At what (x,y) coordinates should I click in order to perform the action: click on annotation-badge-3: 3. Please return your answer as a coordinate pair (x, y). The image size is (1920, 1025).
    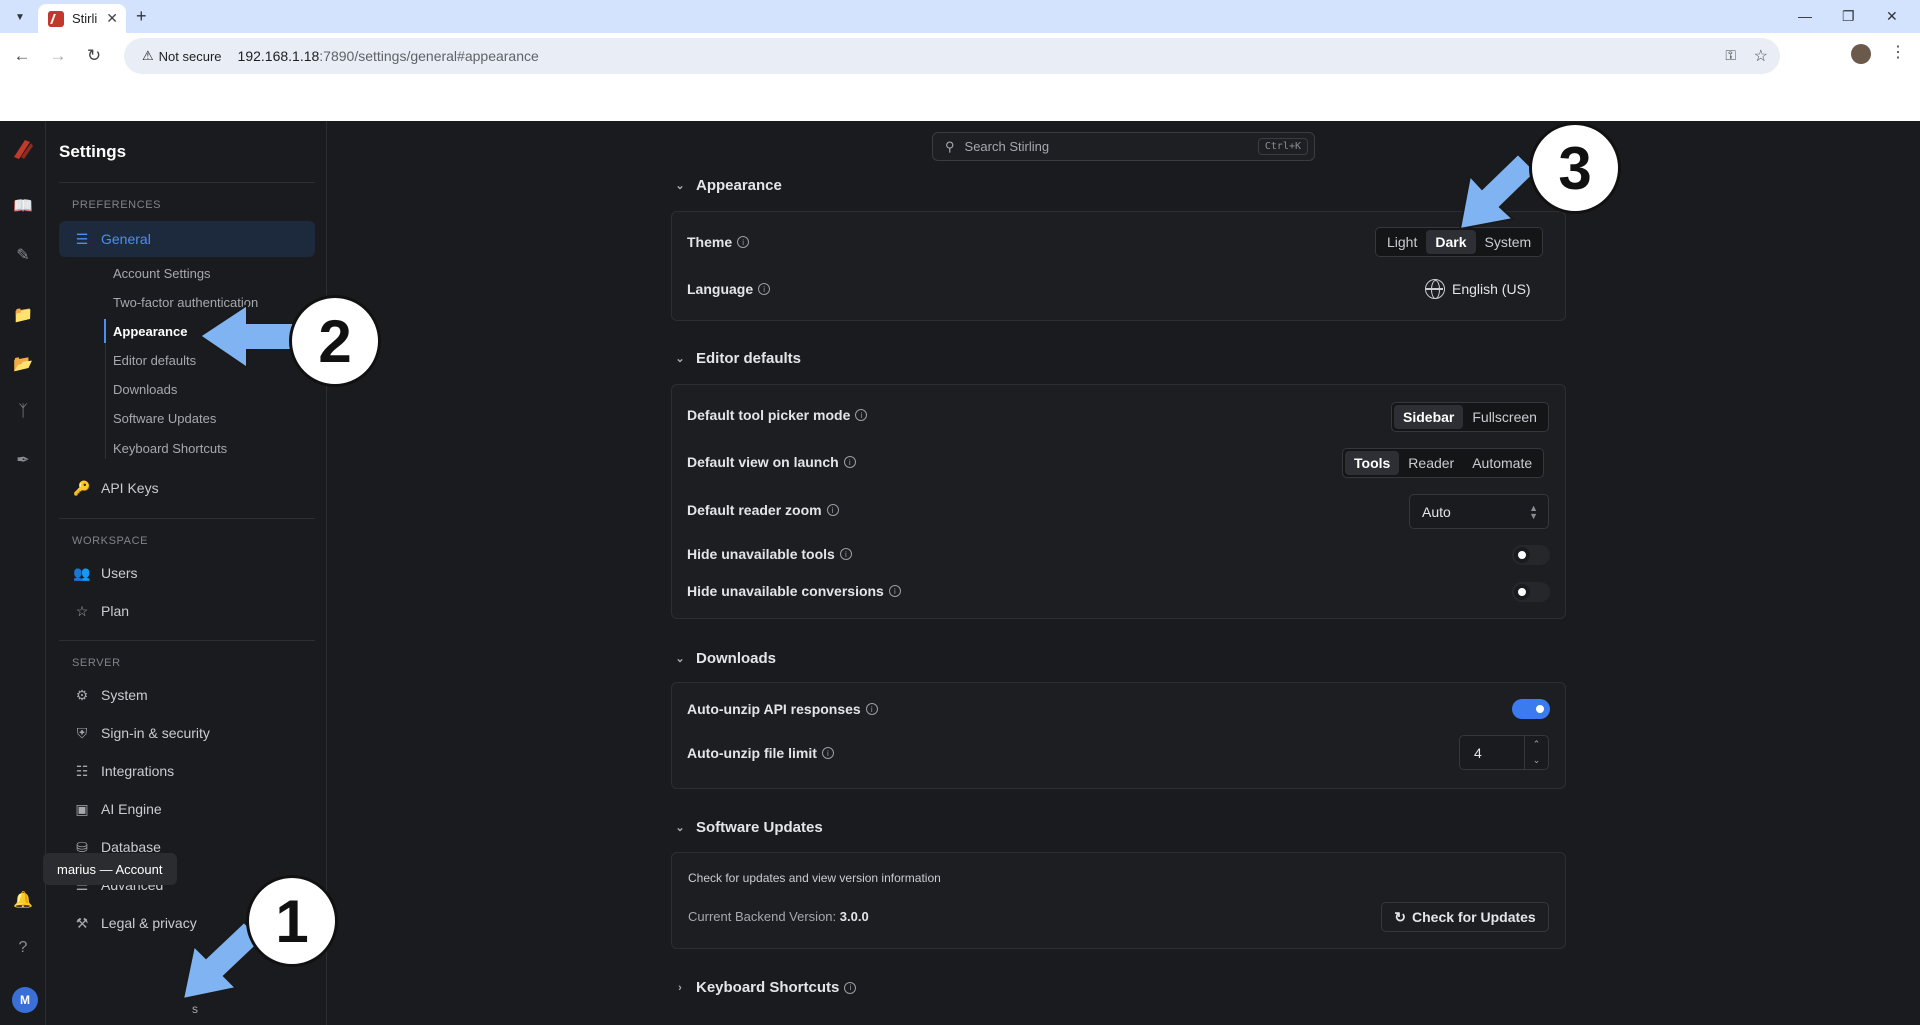
    Looking at the image, I should click on (1575, 168).